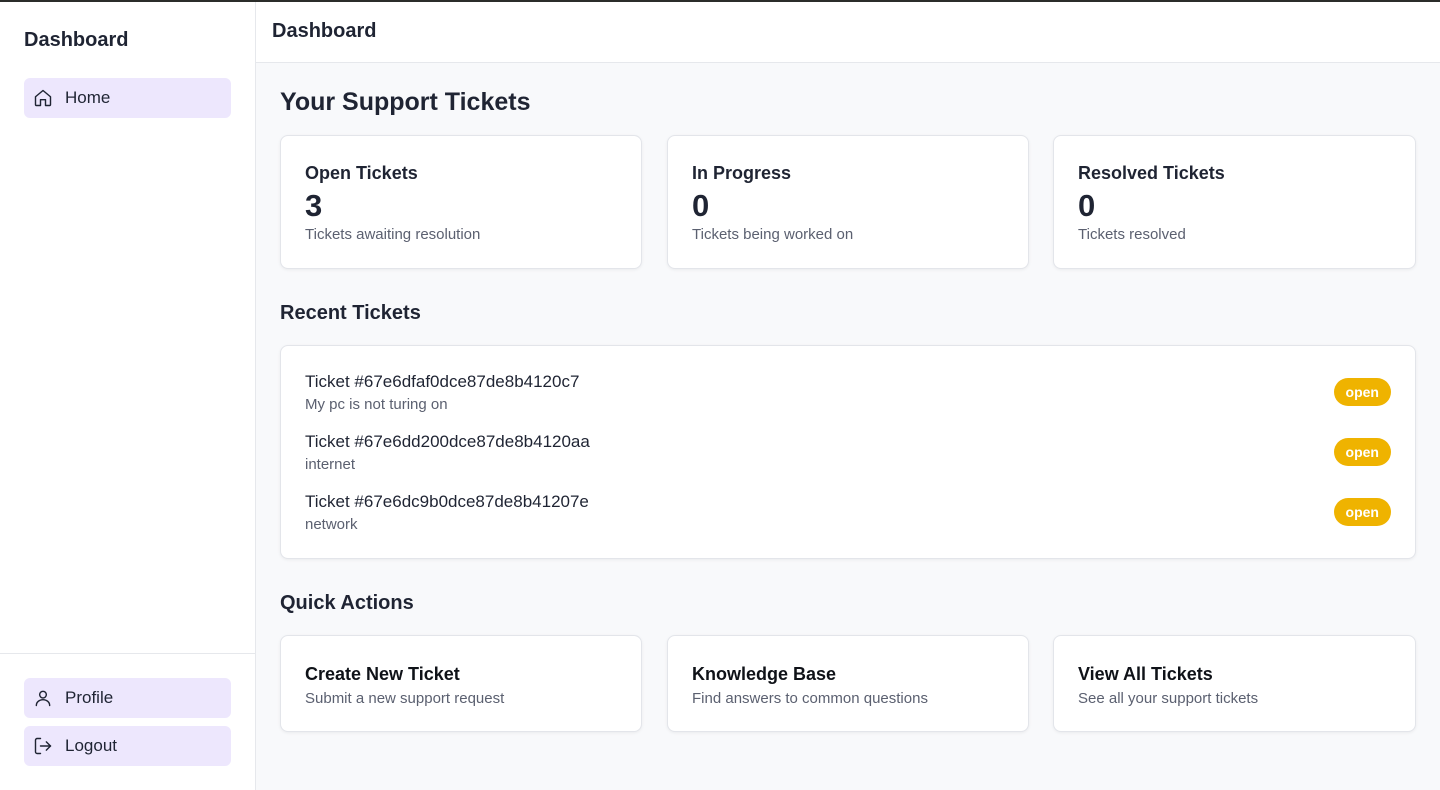 Image resolution: width=1440 pixels, height=790 pixels. What do you see at coordinates (742, 173) in the screenshot?
I see `stat-label: In Progress` at bounding box center [742, 173].